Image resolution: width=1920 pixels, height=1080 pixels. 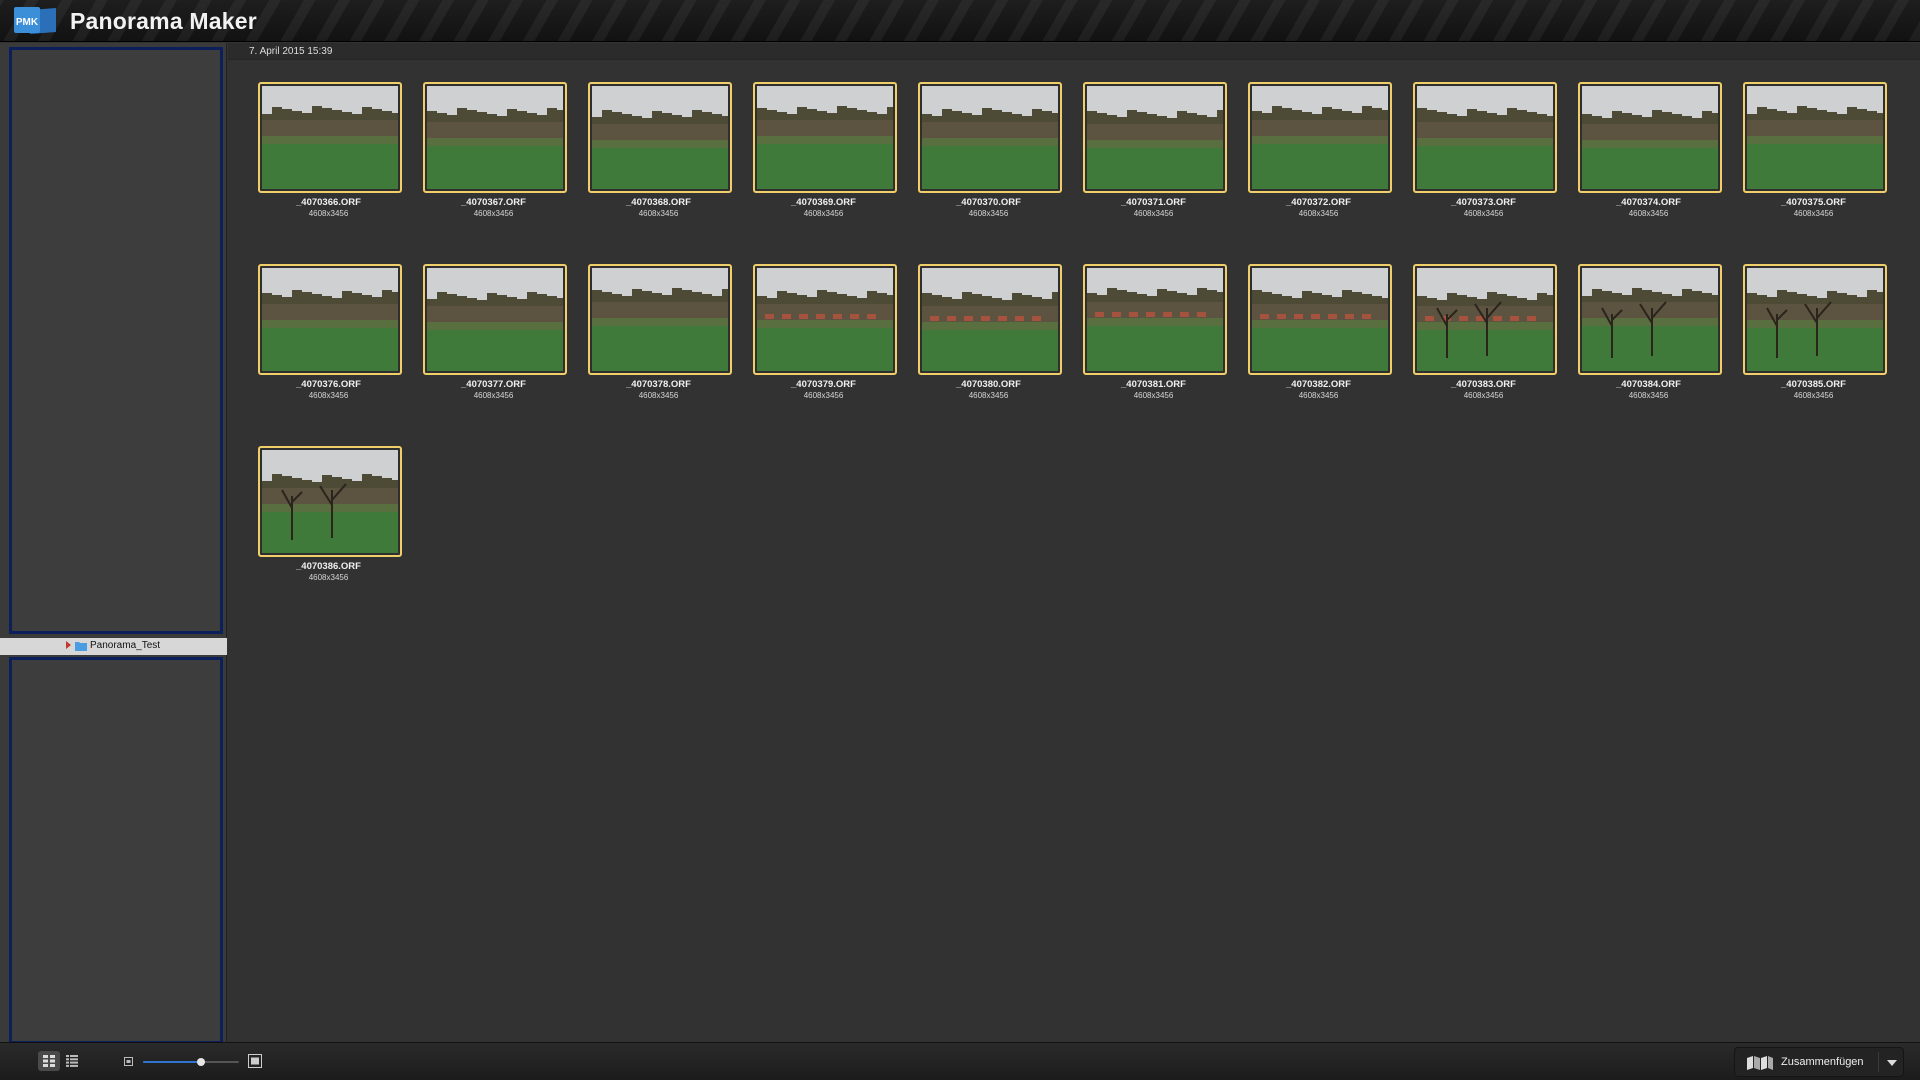 I want to click on merge-button: Zusammenfügen, so click(x=1819, y=1062).